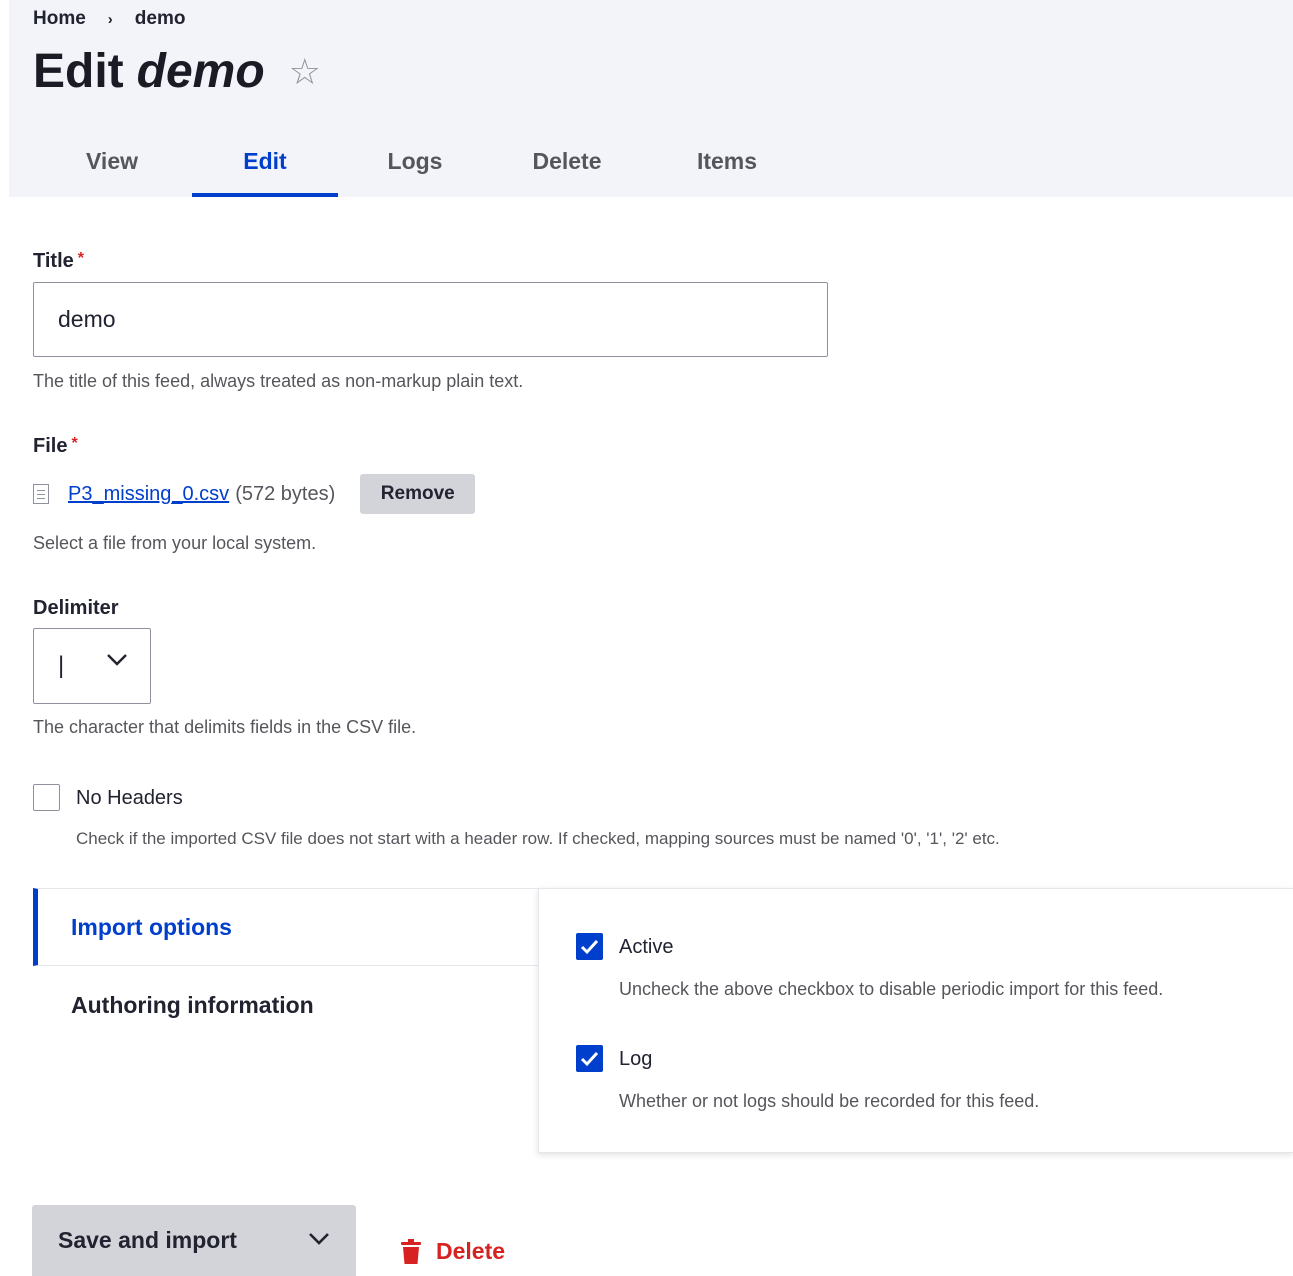  Describe the element at coordinates (646, 947) in the screenshot. I see `active-label: Active` at that location.